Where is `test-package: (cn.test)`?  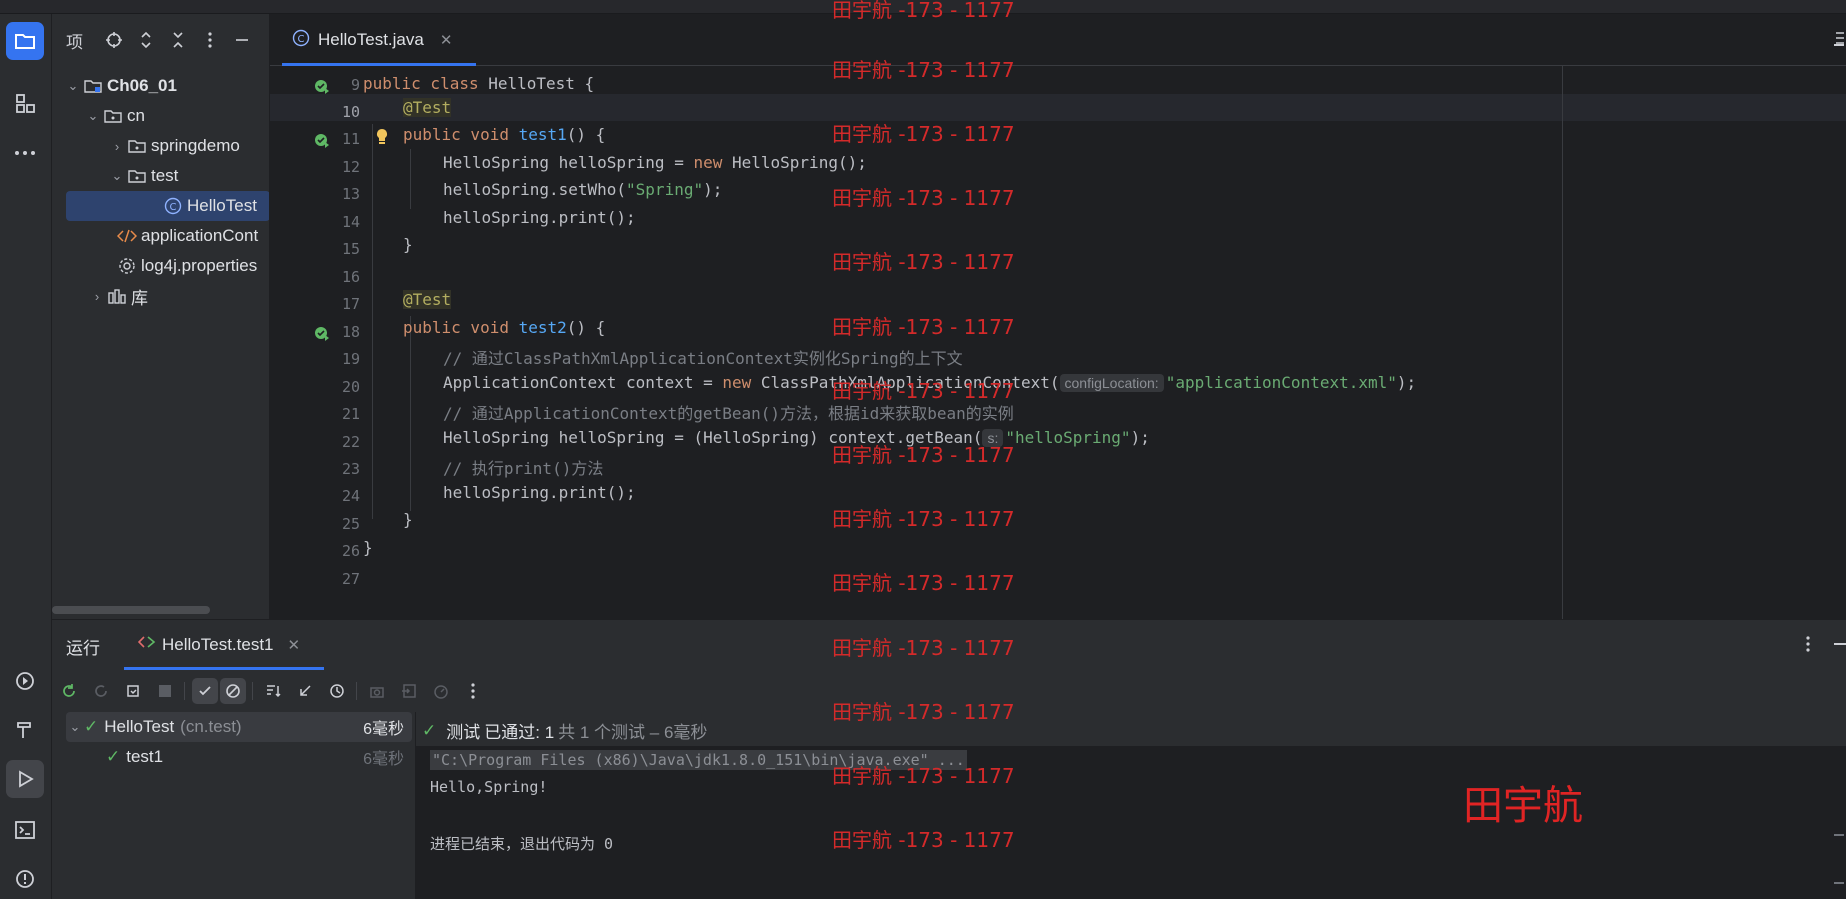
test-package: (cn.test) is located at coordinates (211, 726).